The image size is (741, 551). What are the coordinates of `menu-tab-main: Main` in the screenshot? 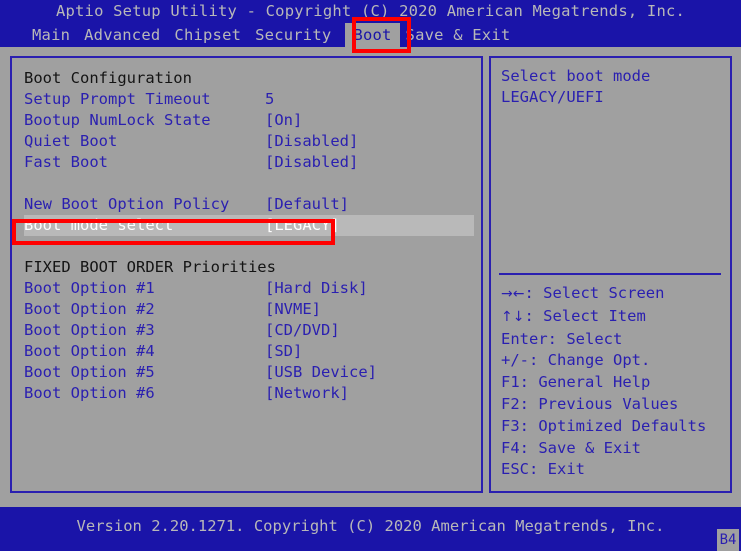 It's located at (51, 35).